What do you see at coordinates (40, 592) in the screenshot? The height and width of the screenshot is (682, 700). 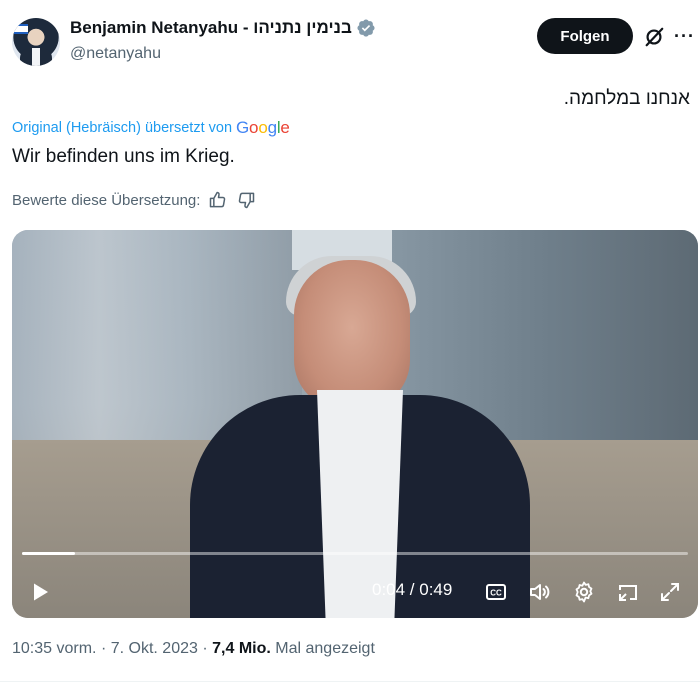 I see `play-icon` at bounding box center [40, 592].